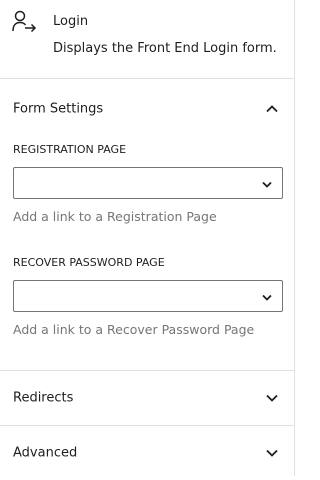 This screenshot has height=480, width=320. What do you see at coordinates (43, 398) in the screenshot?
I see `panel-title-redirects: Redirects` at bounding box center [43, 398].